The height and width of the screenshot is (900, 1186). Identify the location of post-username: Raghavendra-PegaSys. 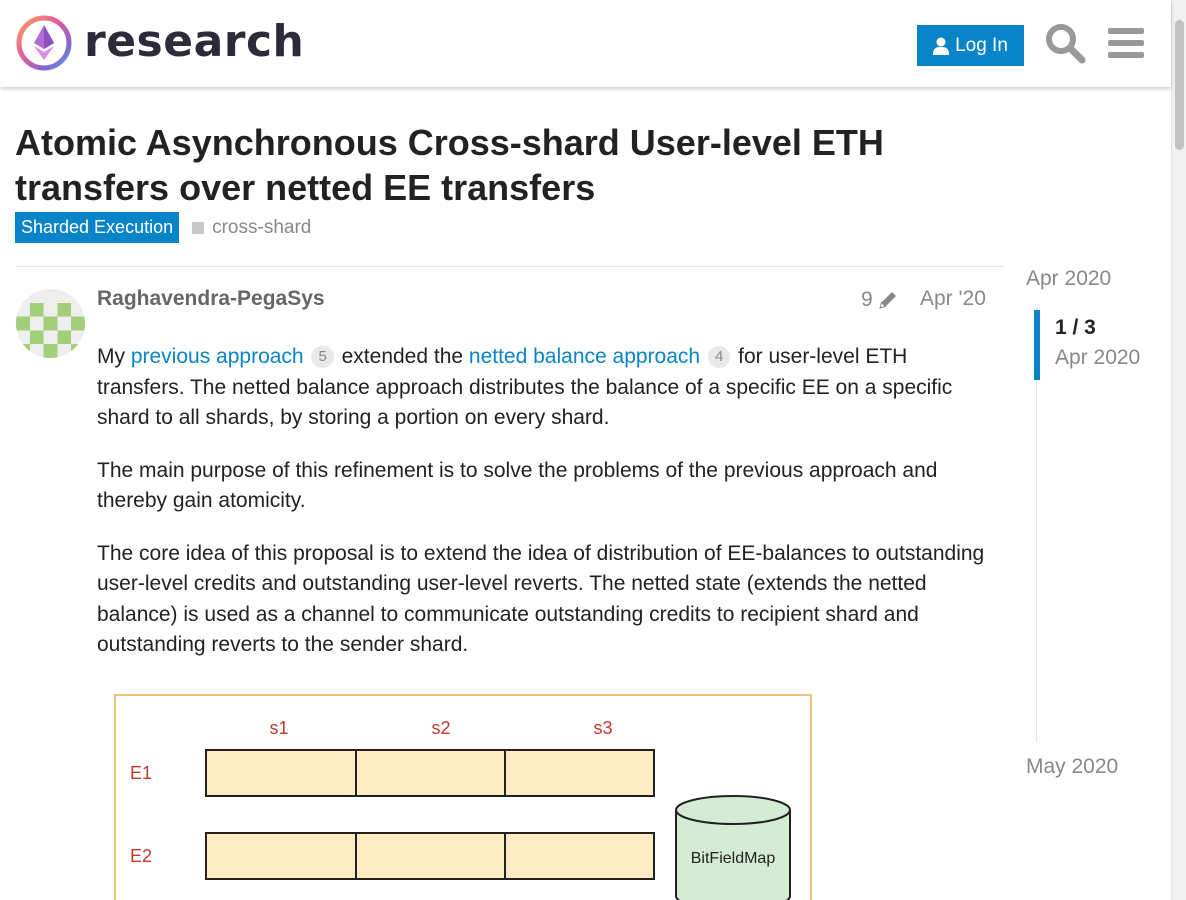
(211, 299).